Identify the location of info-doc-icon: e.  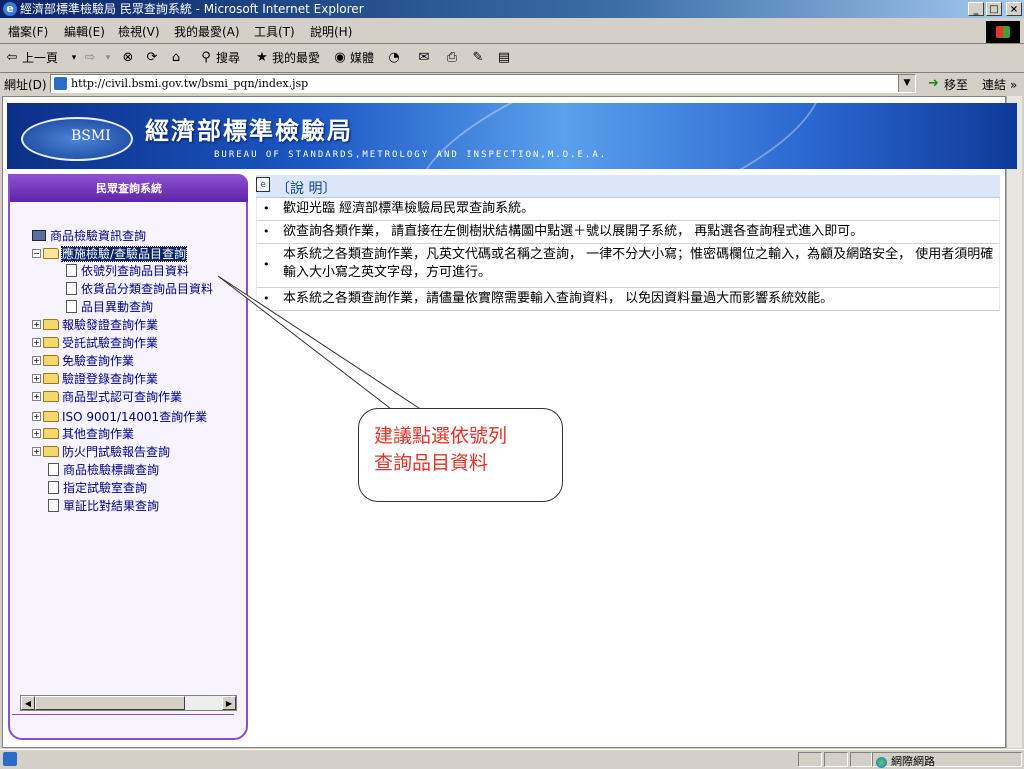
(263, 184).